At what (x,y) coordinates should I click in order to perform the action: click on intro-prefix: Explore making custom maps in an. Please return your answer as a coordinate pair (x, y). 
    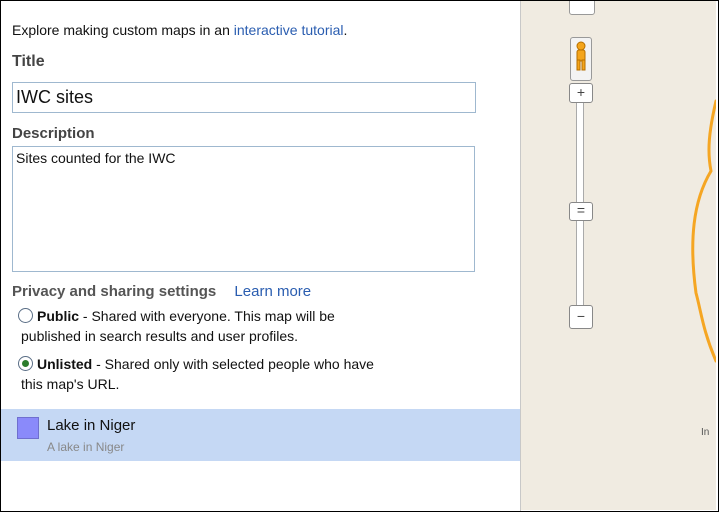
    Looking at the image, I should click on (123, 30).